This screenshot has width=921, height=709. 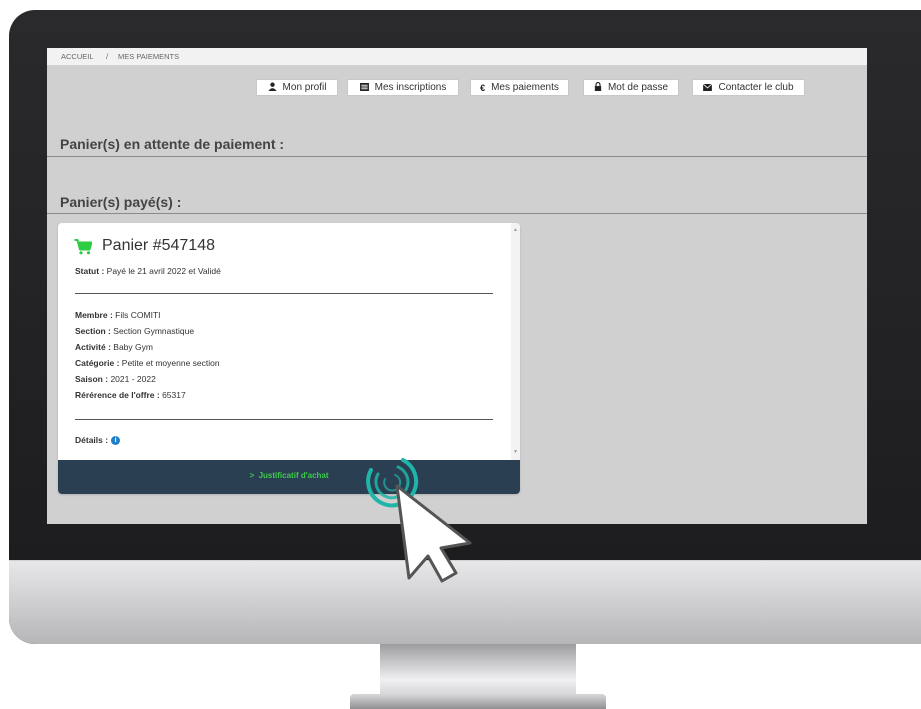 I want to click on monitor-stand-base, so click(x=478, y=701).